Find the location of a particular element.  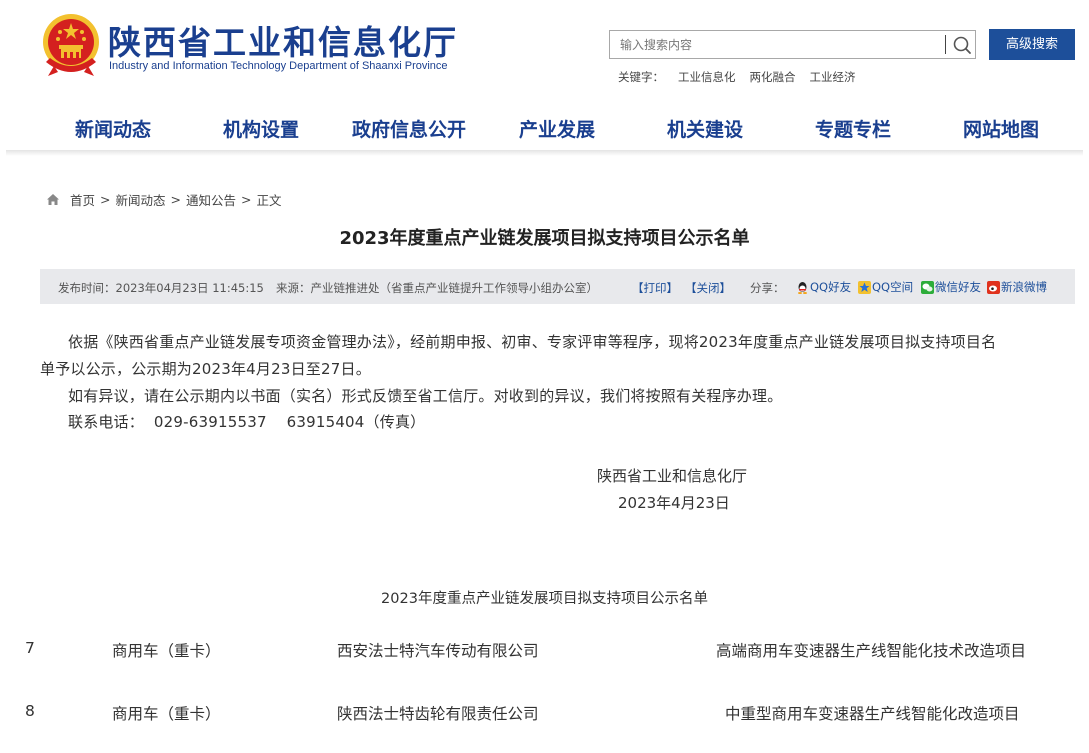

publish-time: 发布时间：2023年04月23日 11:45:15 is located at coordinates (161, 288).